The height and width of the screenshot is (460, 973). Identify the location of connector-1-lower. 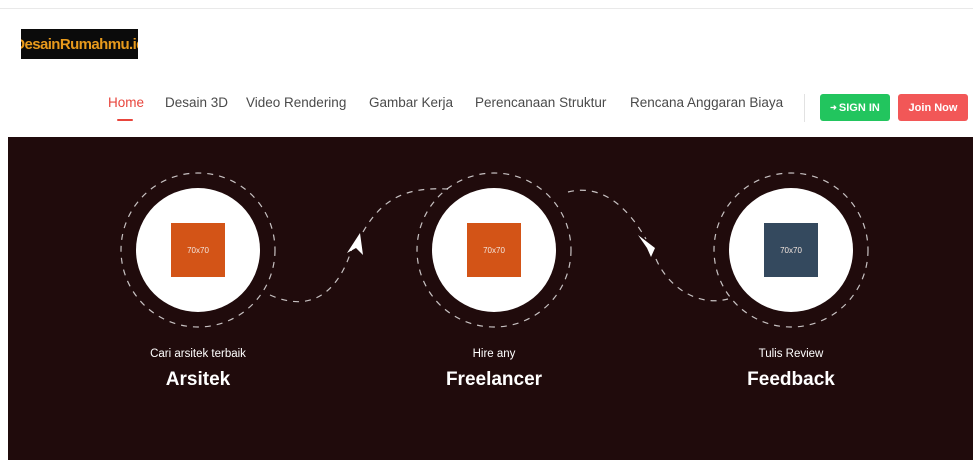
(311, 273).